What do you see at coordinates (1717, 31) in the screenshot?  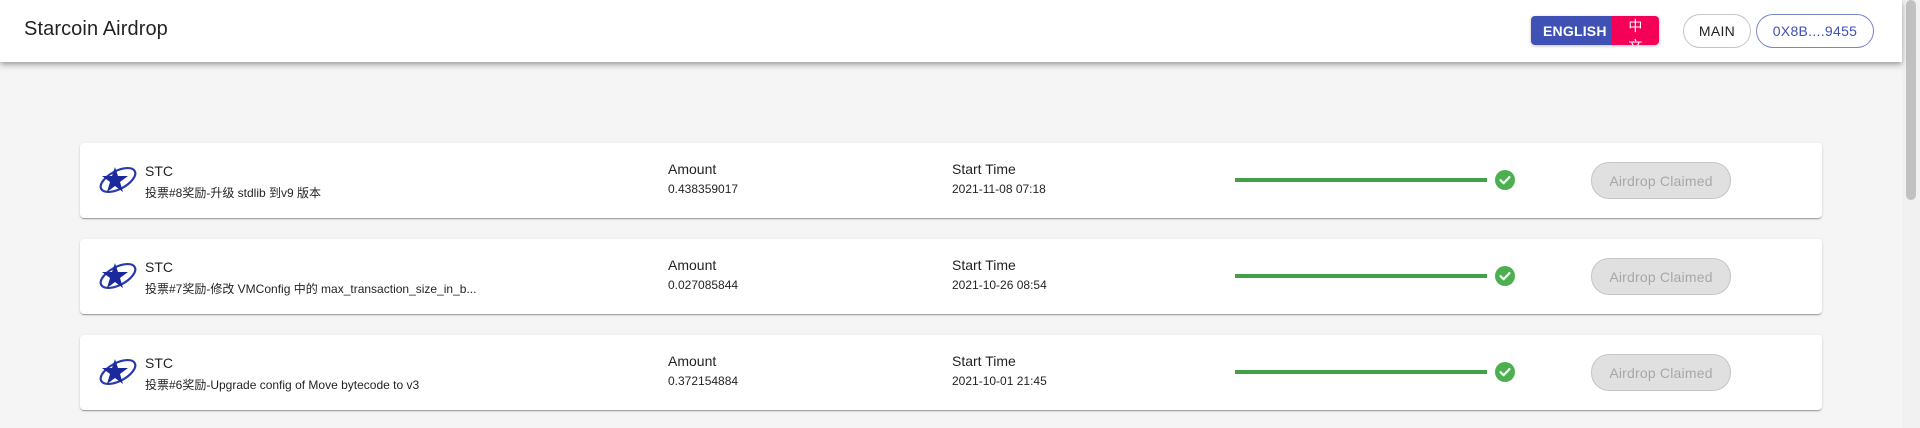 I see `network-button: MAIN` at bounding box center [1717, 31].